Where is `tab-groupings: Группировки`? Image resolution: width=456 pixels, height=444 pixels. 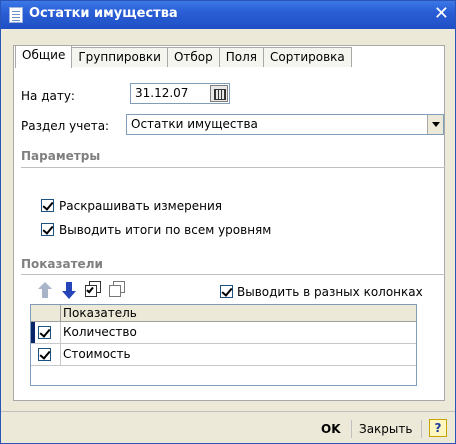 tab-groupings: Группировки is located at coordinates (119, 57).